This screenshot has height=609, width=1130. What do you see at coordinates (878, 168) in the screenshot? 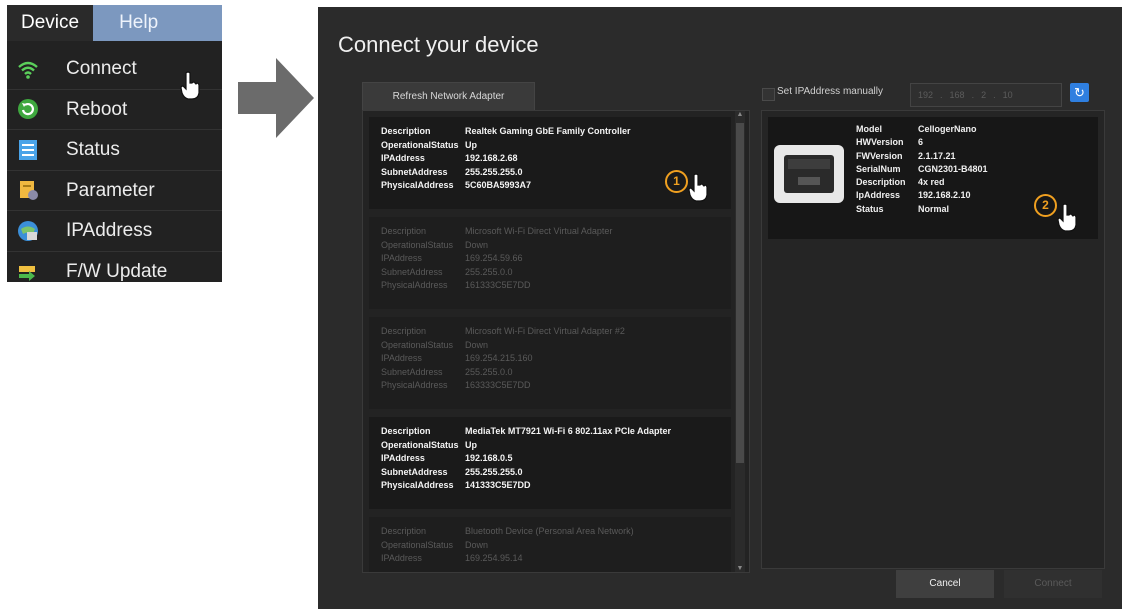
I see `device-field-key: SerialNum` at bounding box center [878, 168].